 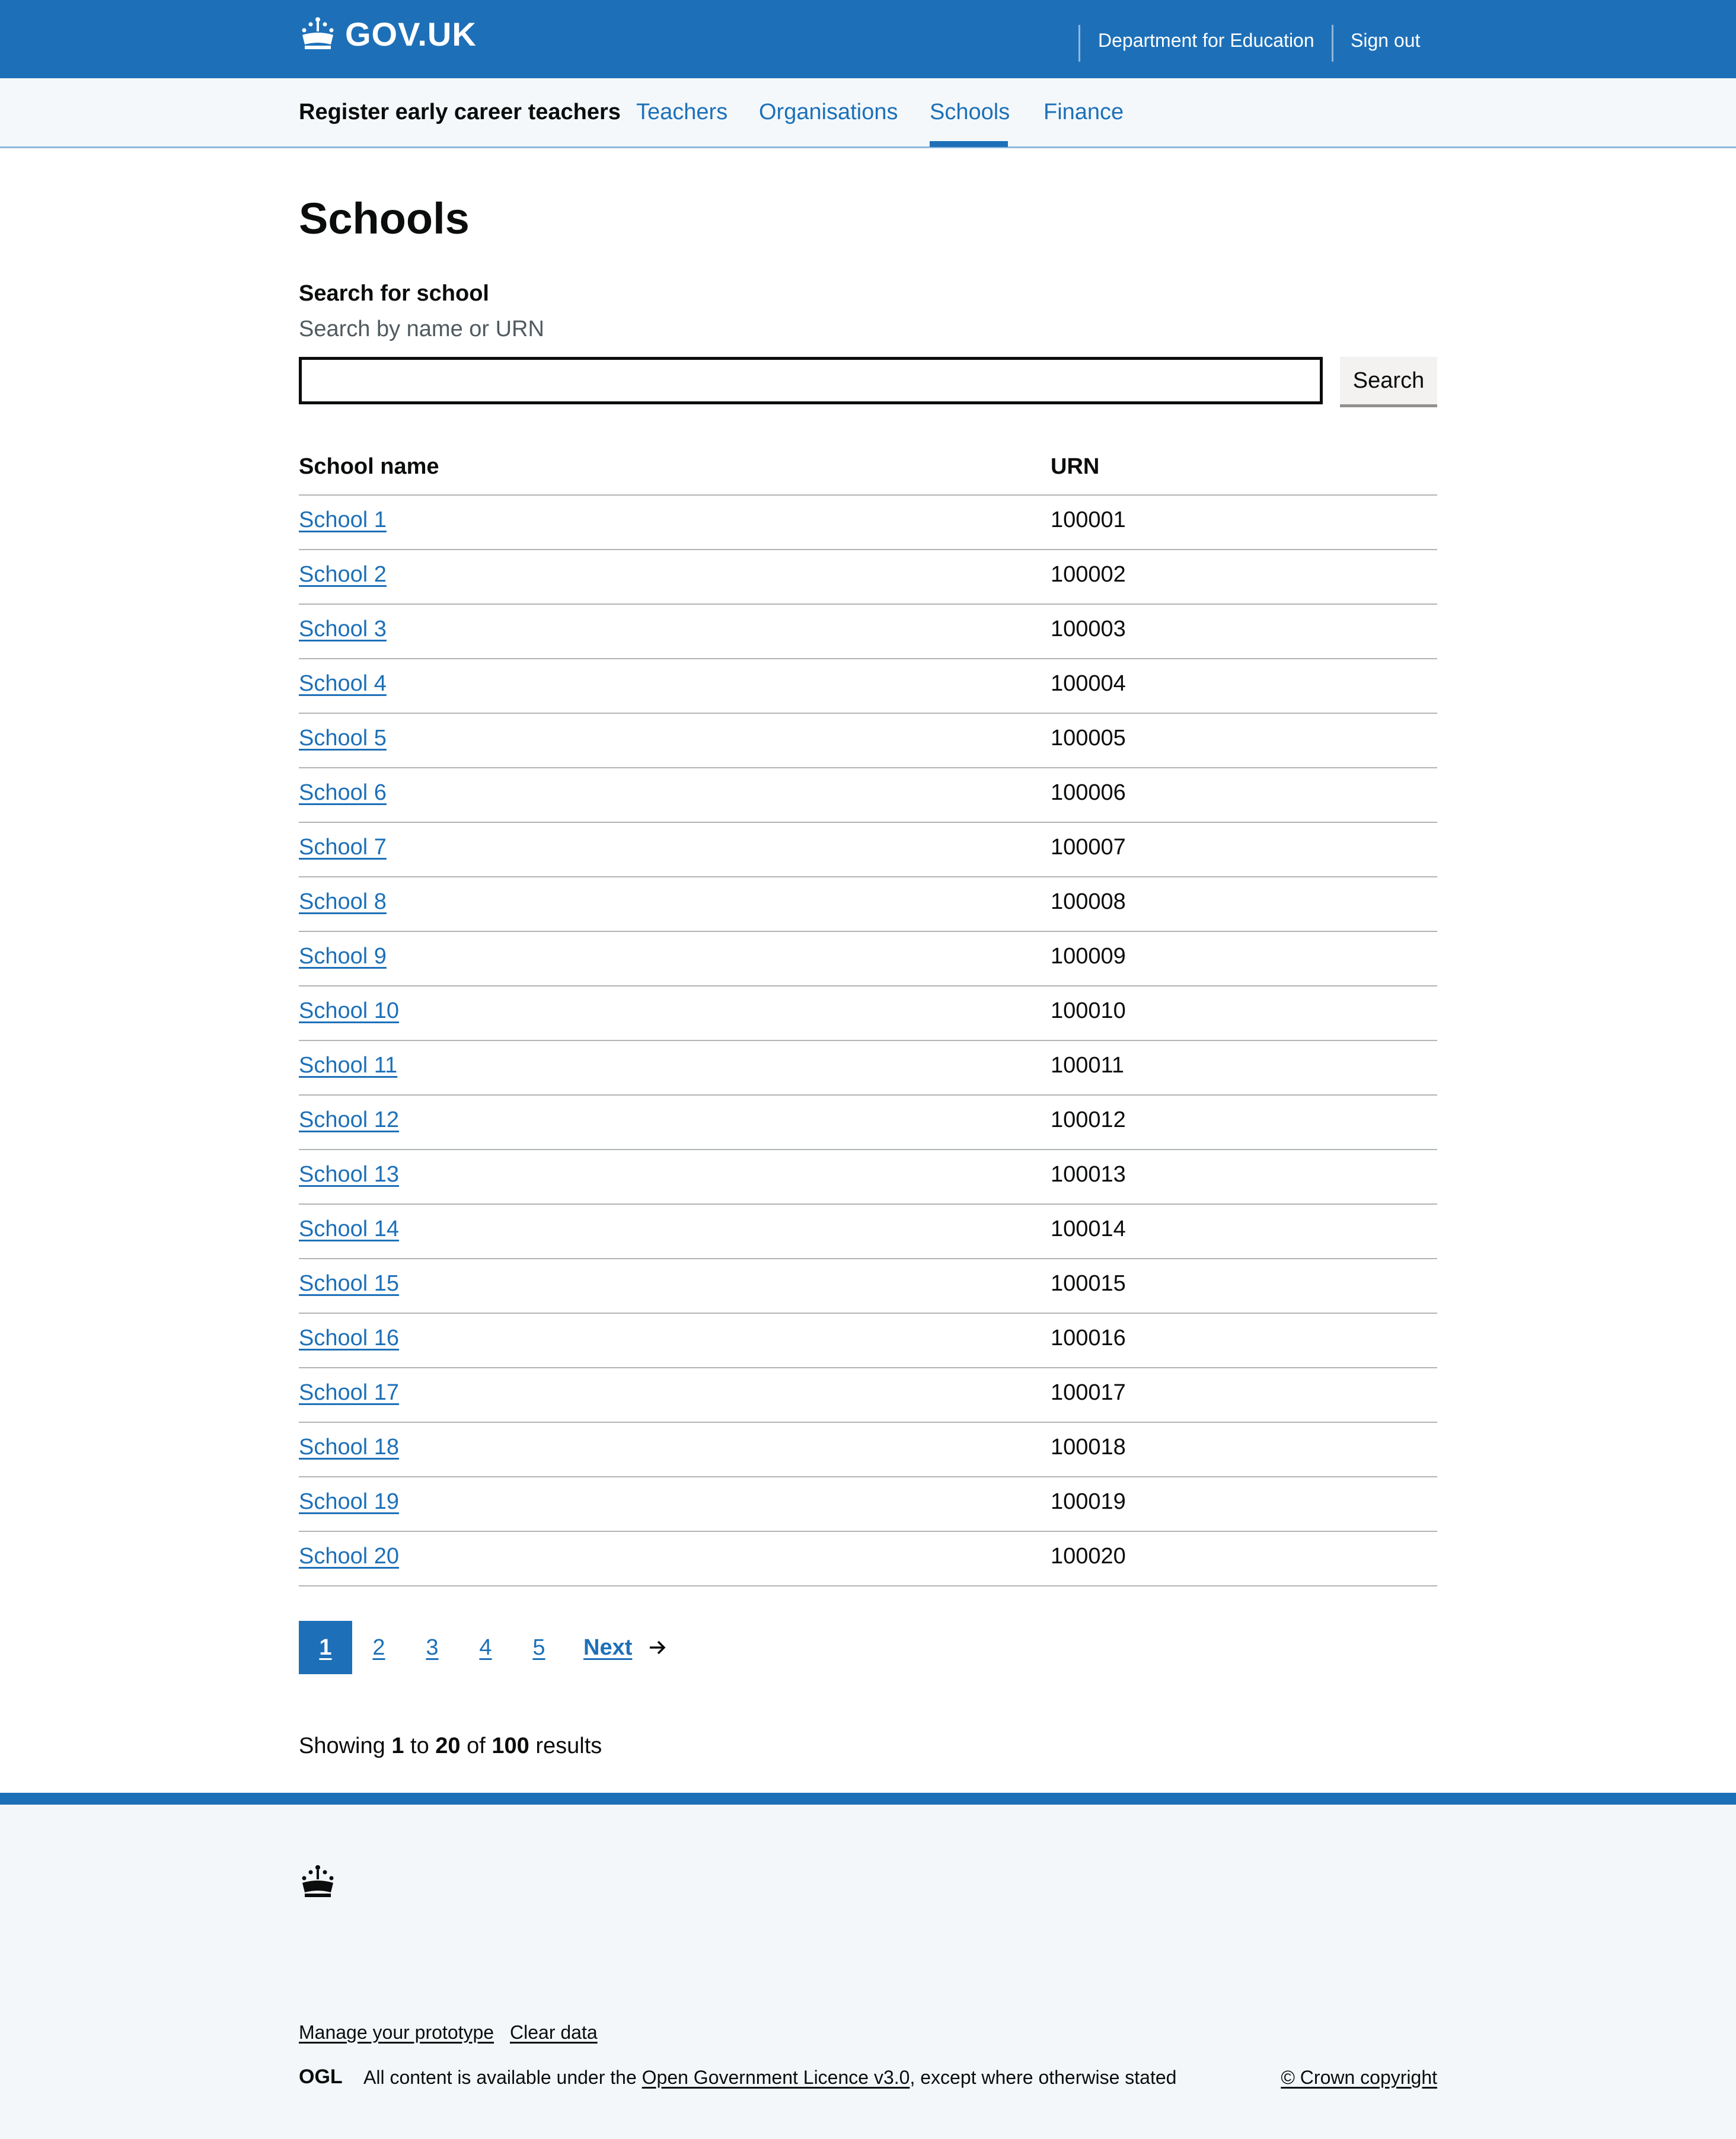 I want to click on ogl-logo: OGL, so click(x=321, y=2076).